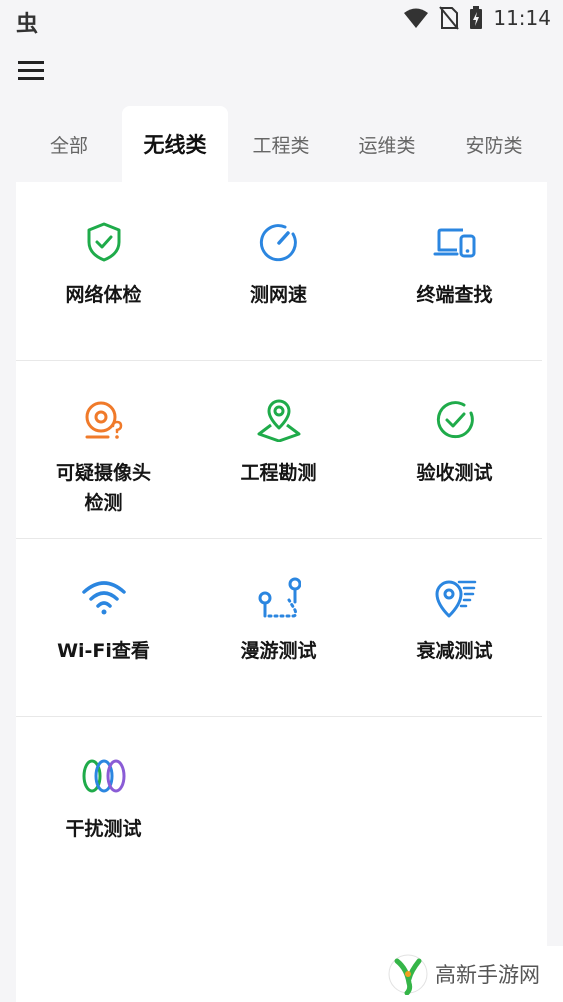 The image size is (563, 1002). Describe the element at coordinates (487, 975) in the screenshot. I see `watermark-text: 高新手游网` at that location.